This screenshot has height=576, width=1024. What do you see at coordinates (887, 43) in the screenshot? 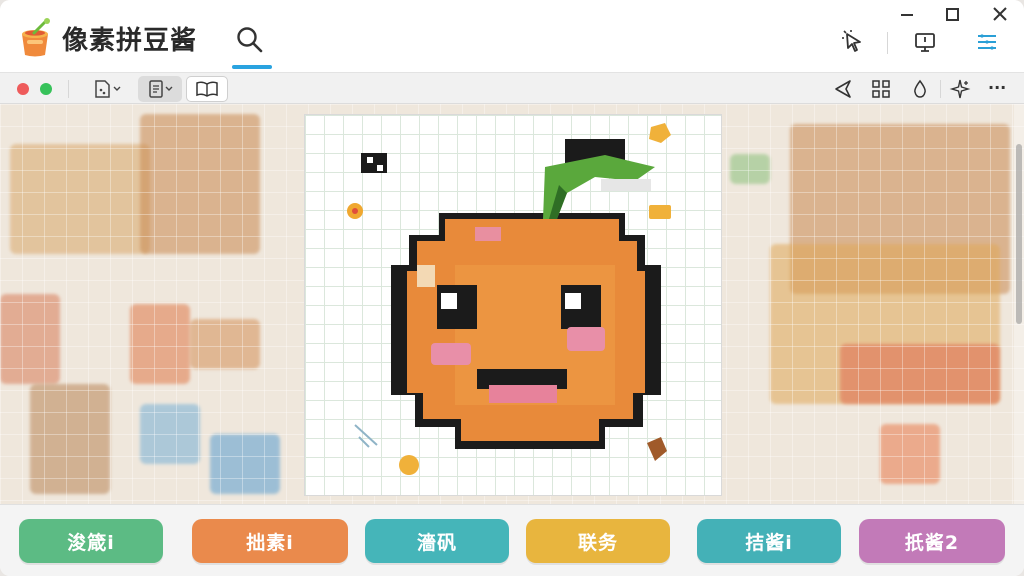
I see `title-separator` at bounding box center [887, 43].